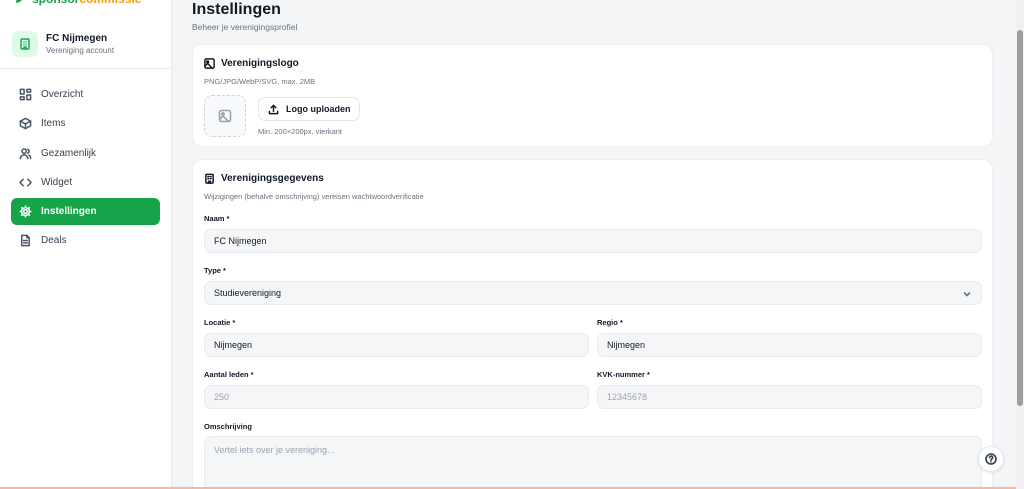  I want to click on gear-icon, so click(25, 211).